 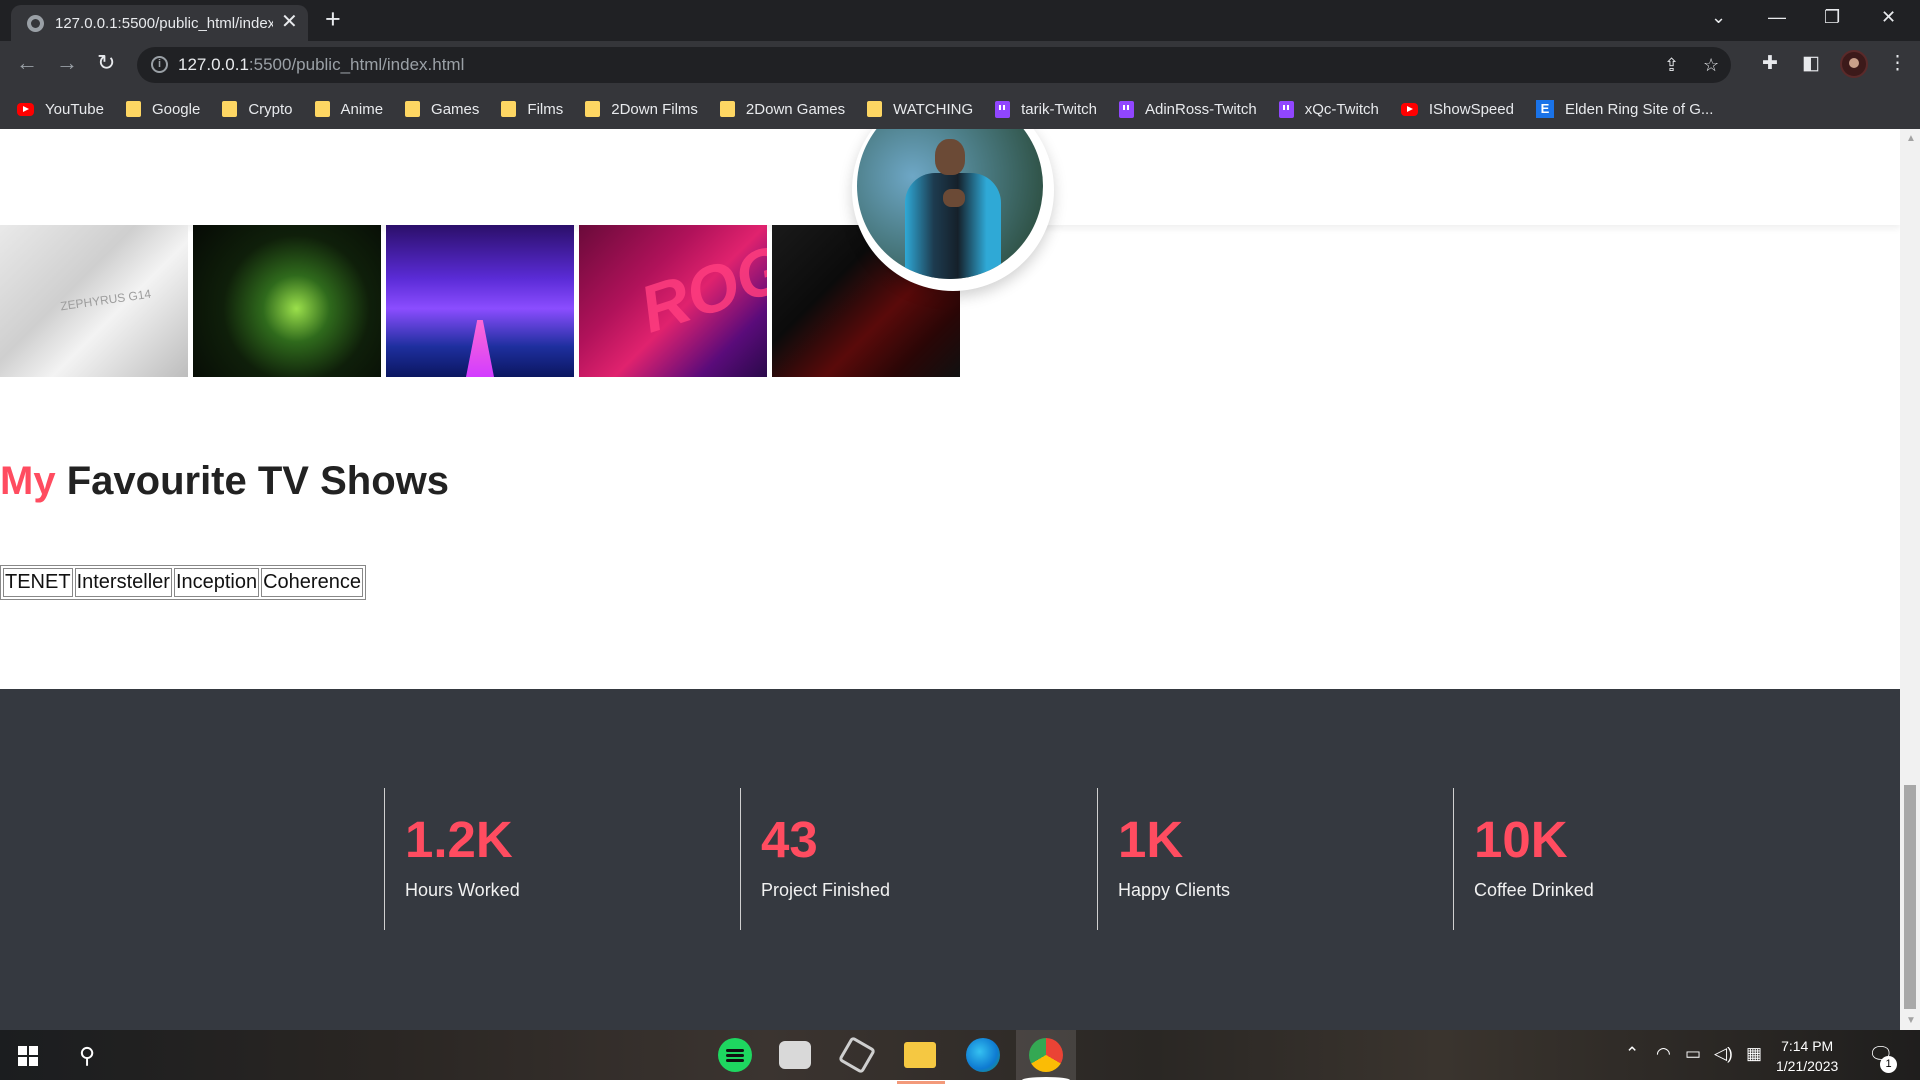 I want to click on scroll-down-icon: ▼, so click(x=1911, y=1020).